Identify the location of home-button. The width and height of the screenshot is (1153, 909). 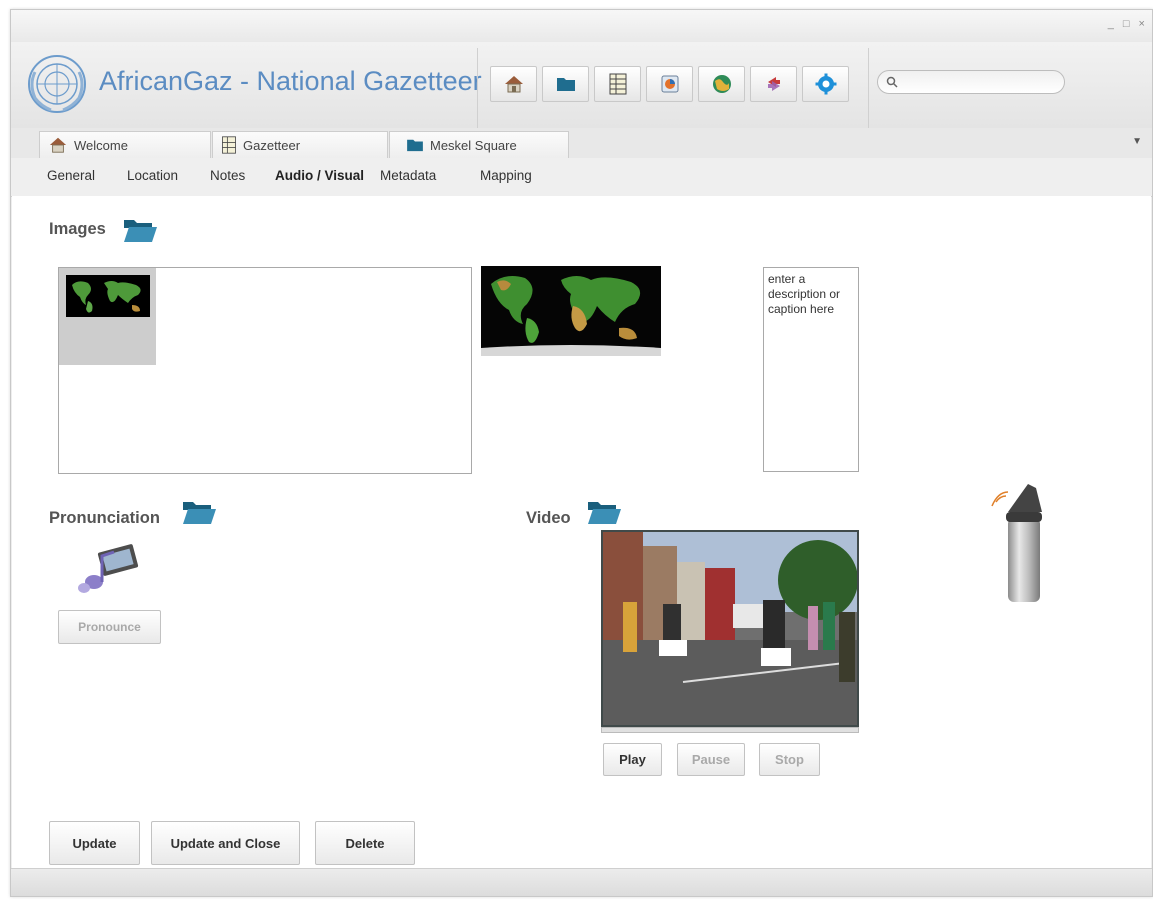
(513, 84).